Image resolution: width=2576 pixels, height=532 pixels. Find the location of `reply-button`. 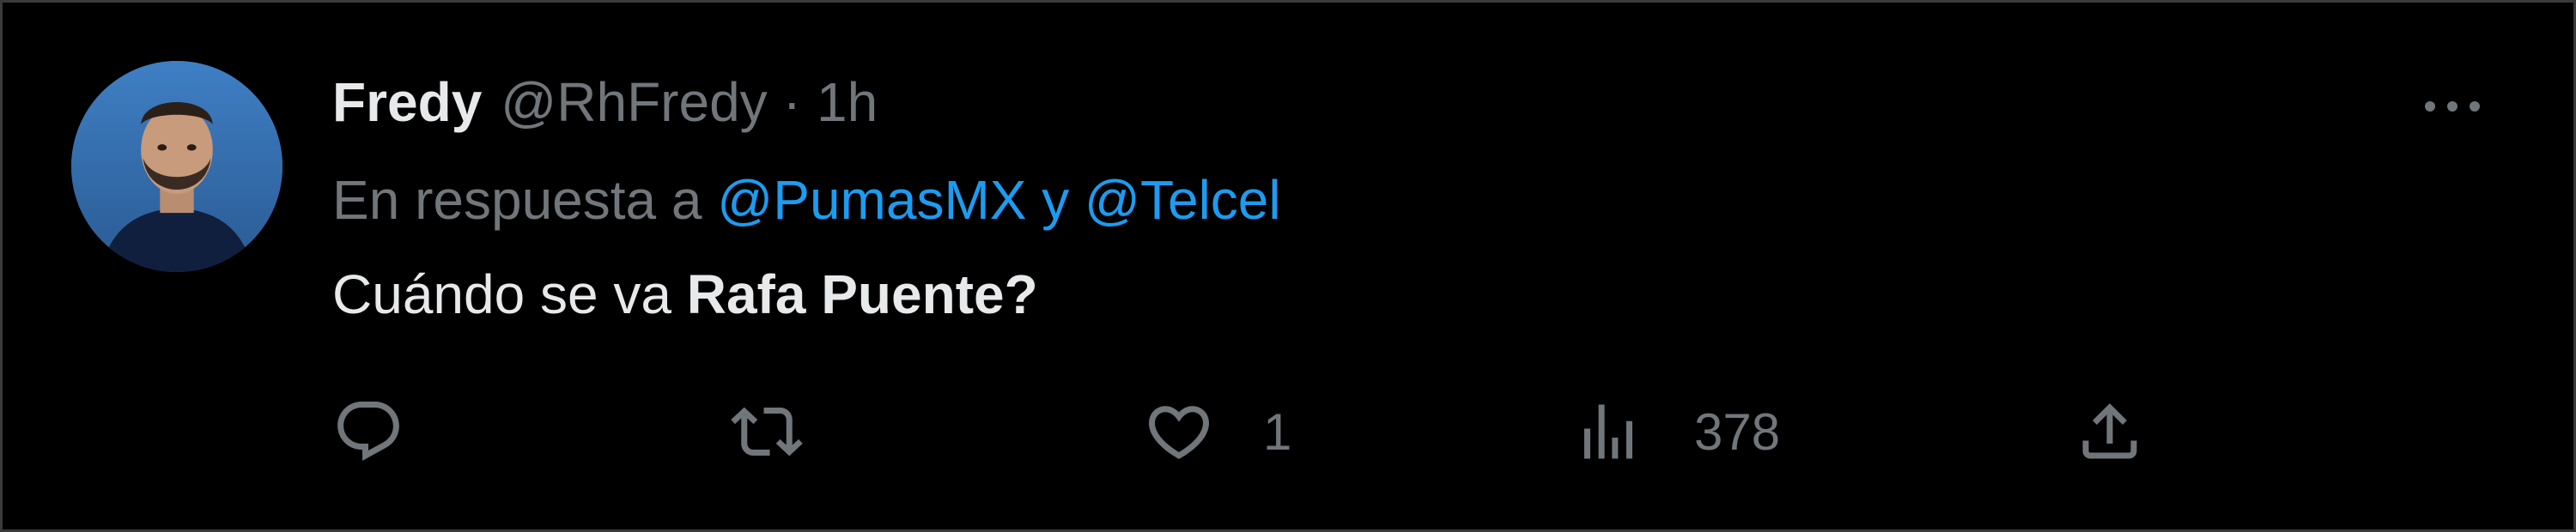

reply-button is located at coordinates (368, 431).